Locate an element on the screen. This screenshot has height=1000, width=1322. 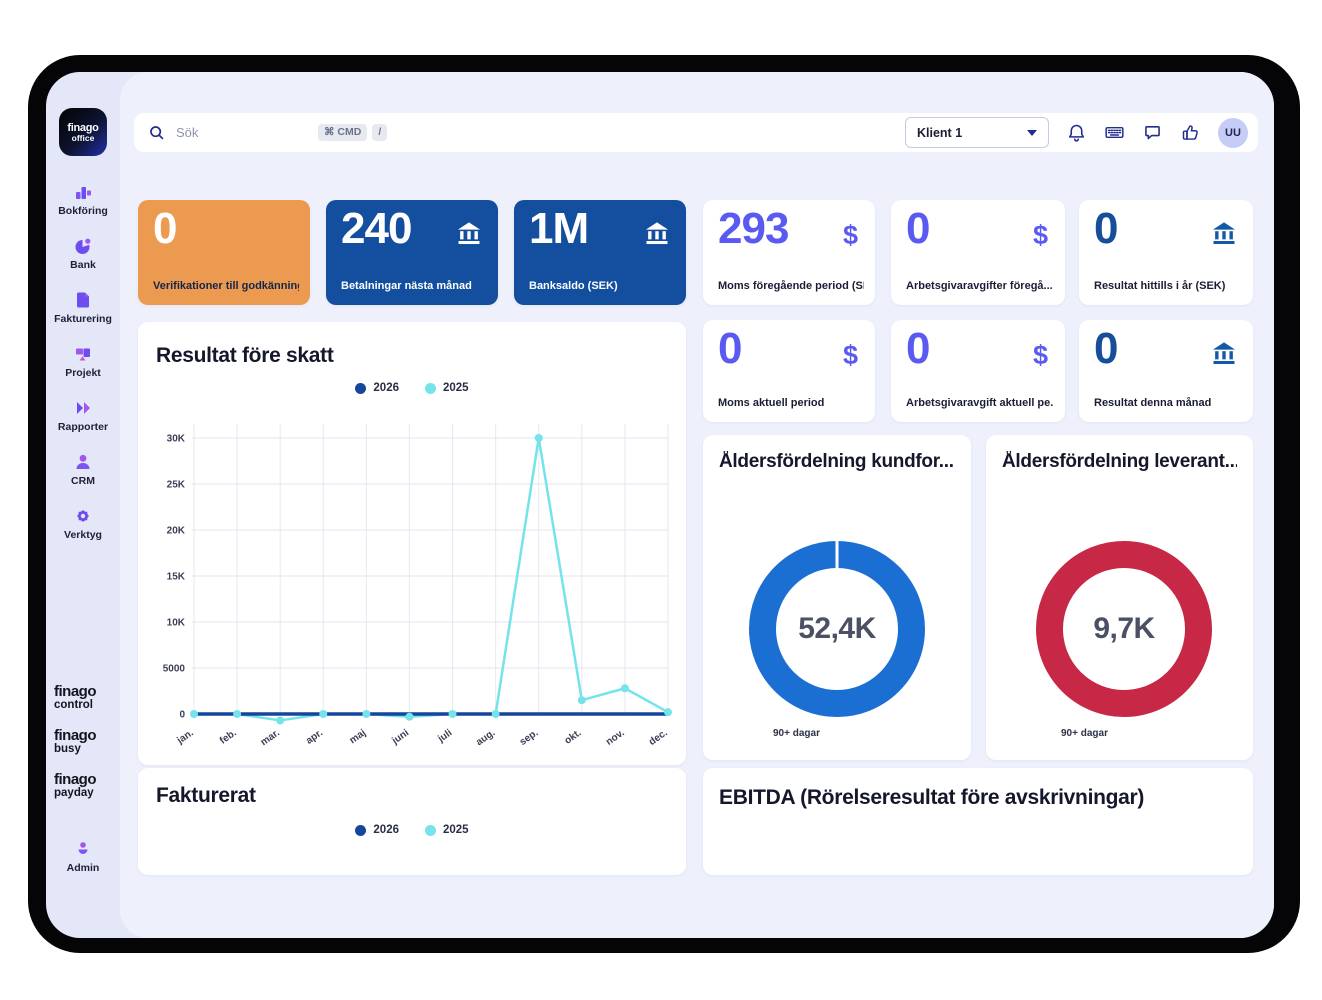
kpi-label: Moms föregående period (SEK) is located at coordinates (791, 286).